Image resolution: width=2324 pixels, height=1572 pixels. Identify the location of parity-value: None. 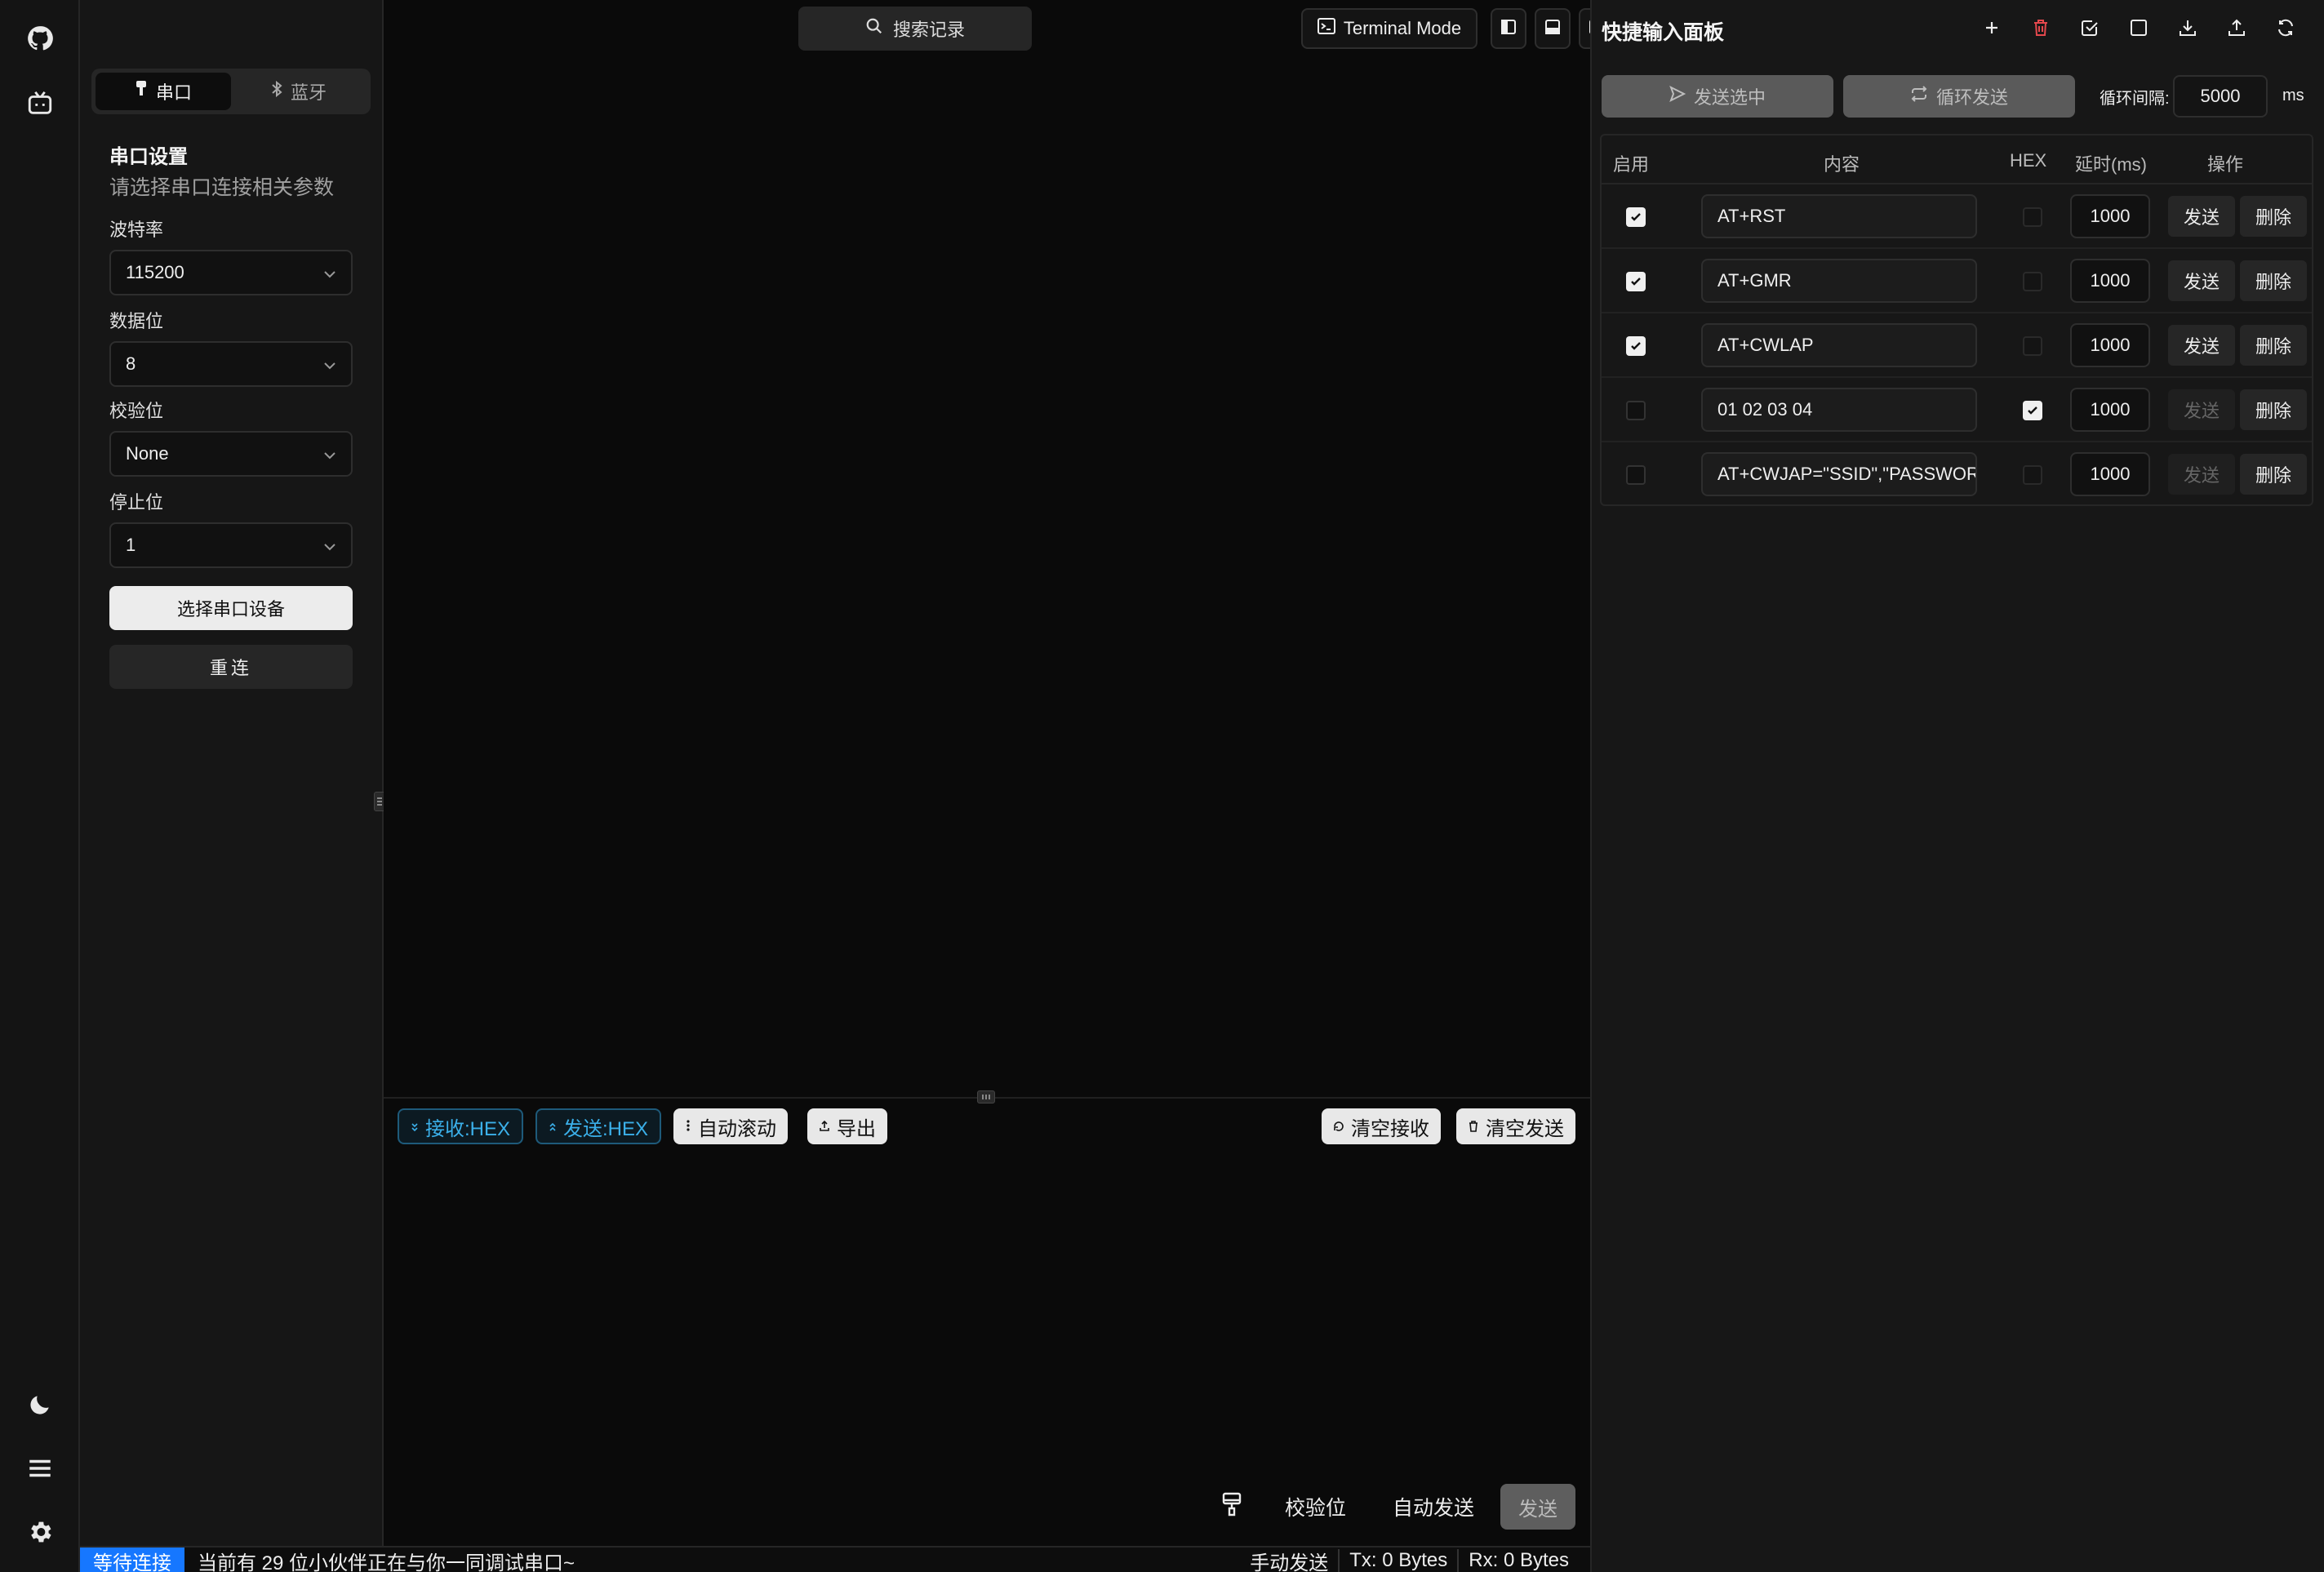
(147, 453).